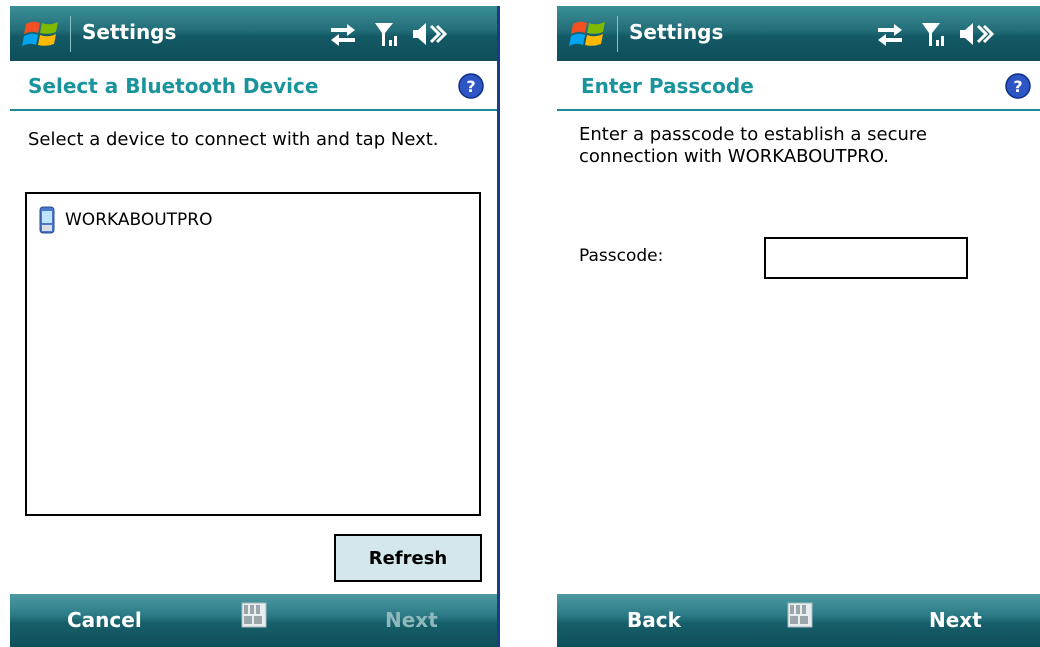 This screenshot has height=647, width=1040. I want to click on softkey-bar: Back Next, so click(798, 620).